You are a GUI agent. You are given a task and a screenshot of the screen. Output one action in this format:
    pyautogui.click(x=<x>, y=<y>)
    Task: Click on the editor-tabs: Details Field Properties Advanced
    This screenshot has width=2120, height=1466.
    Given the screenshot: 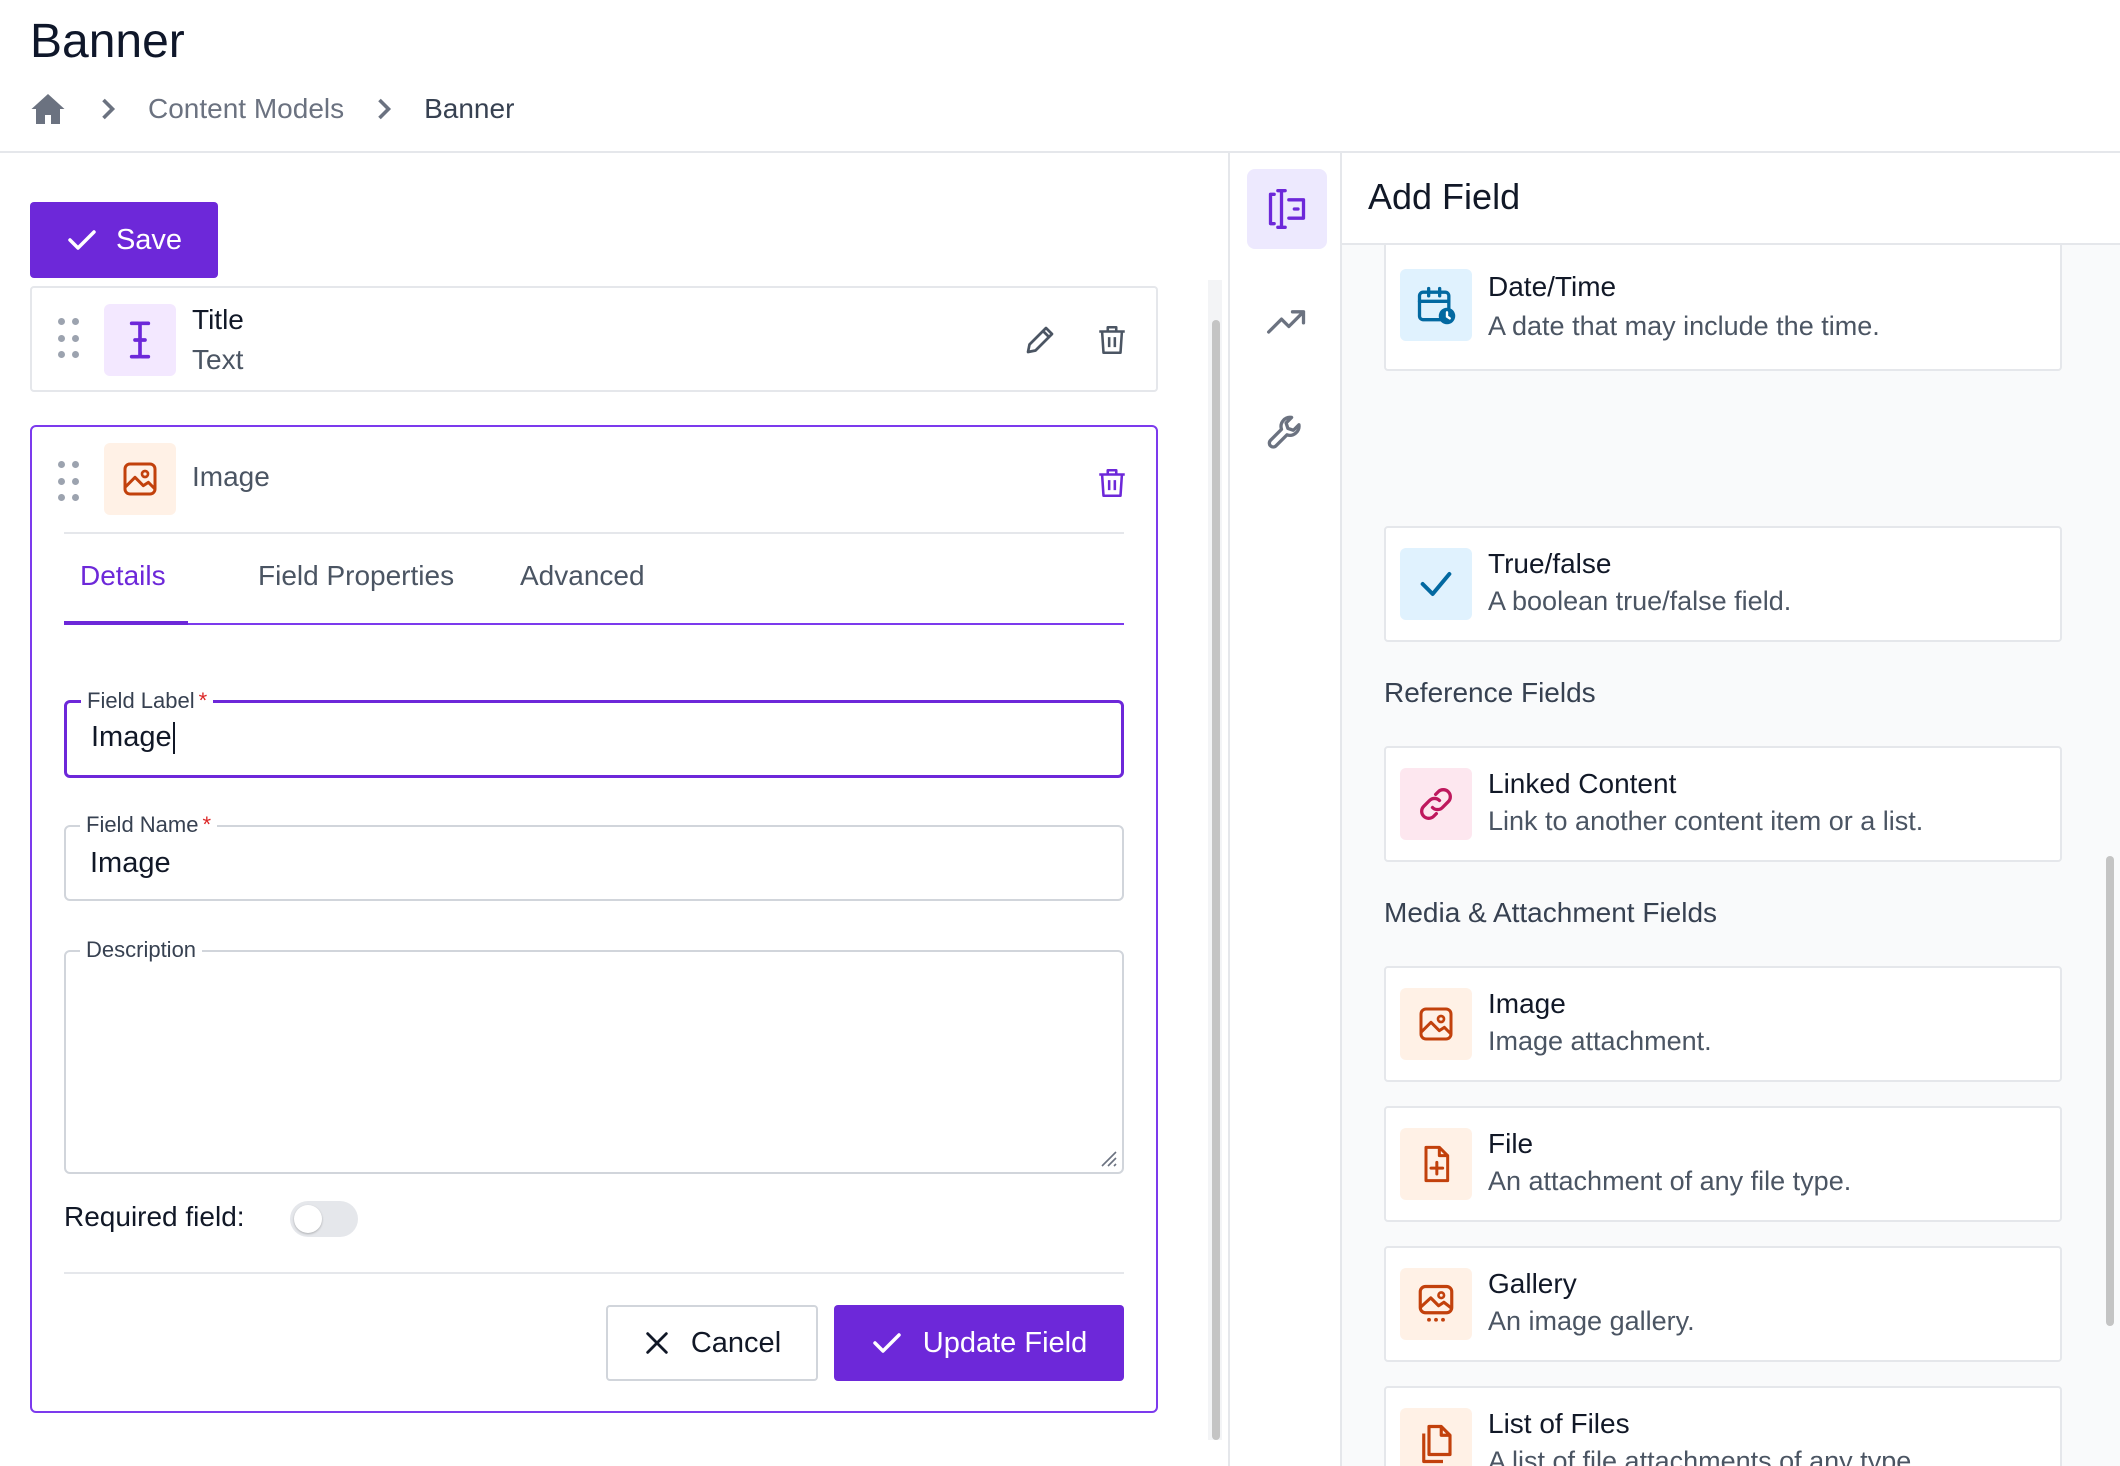 What is the action you would take?
    pyautogui.click(x=594, y=576)
    